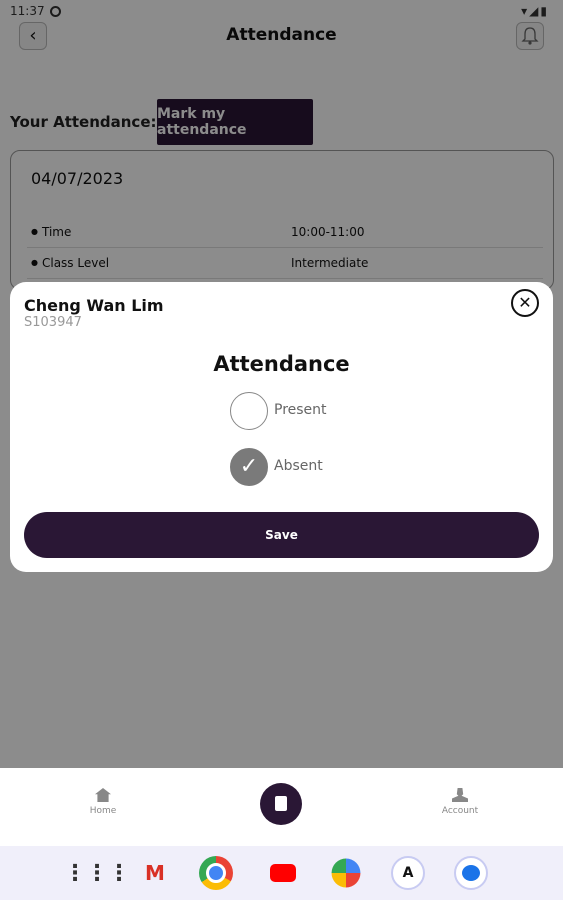  Describe the element at coordinates (103, 811) in the screenshot. I see `nav-home-label: Home` at that location.